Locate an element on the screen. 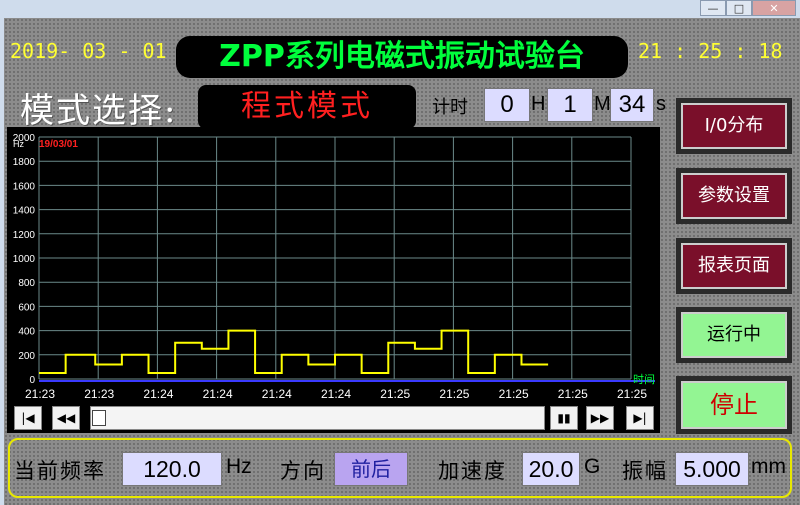 This screenshot has width=800, height=505. io-distribution-label: I/0分布 is located at coordinates (734, 126).